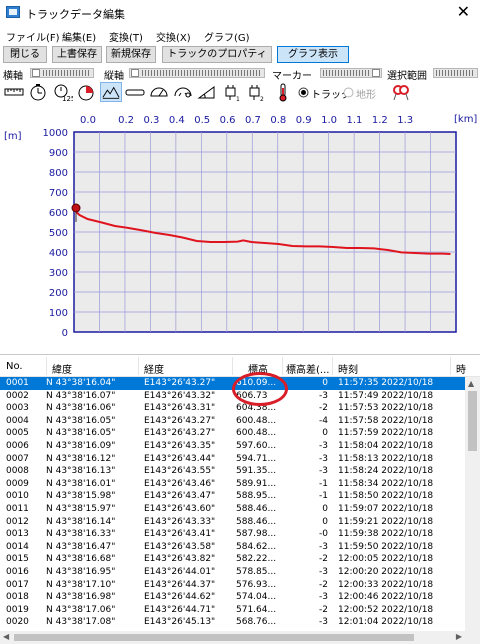 The height and width of the screenshot is (644, 480). Describe the element at coordinates (303, 92) in the screenshot. I see `radio-track-selected` at that location.